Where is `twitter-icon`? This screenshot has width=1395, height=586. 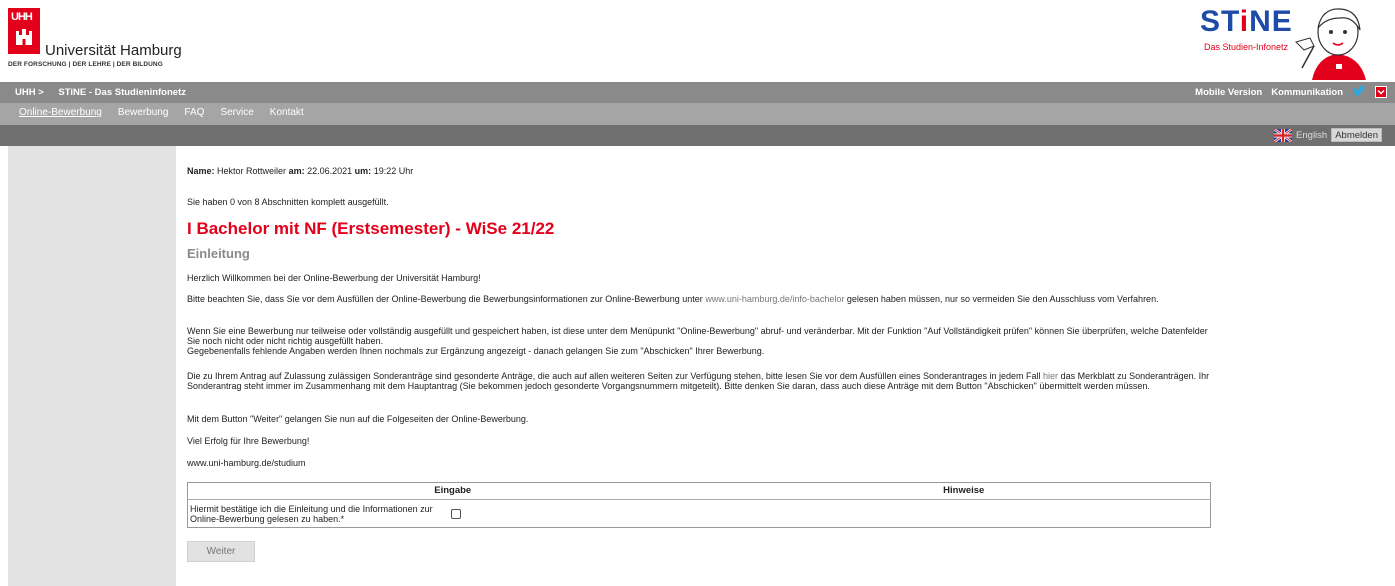 twitter-icon is located at coordinates (1359, 92).